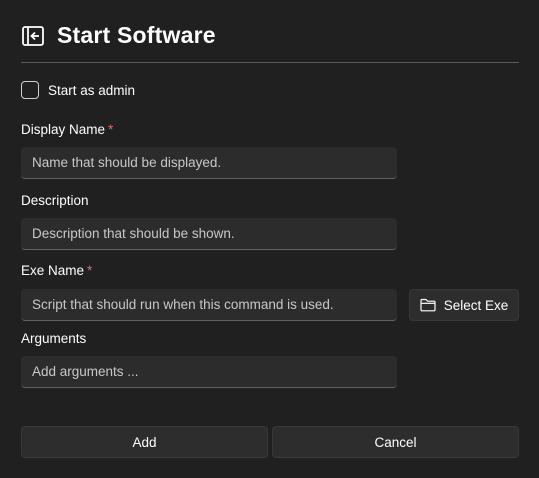  What do you see at coordinates (395, 442) in the screenshot?
I see `cancel-button: Cancel` at bounding box center [395, 442].